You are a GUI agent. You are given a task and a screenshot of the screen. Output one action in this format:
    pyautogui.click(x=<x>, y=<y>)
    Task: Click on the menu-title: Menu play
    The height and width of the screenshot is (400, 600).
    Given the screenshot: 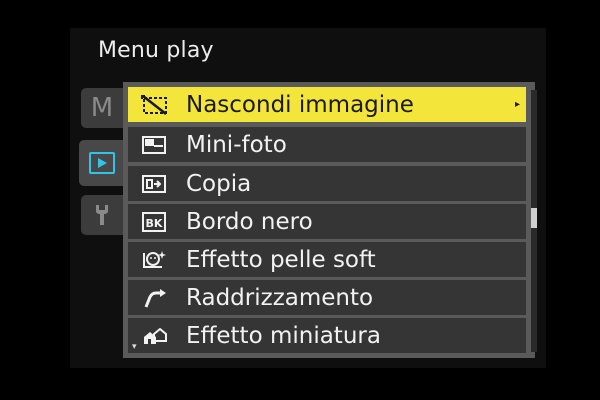 What is the action you would take?
    pyautogui.click(x=156, y=50)
    